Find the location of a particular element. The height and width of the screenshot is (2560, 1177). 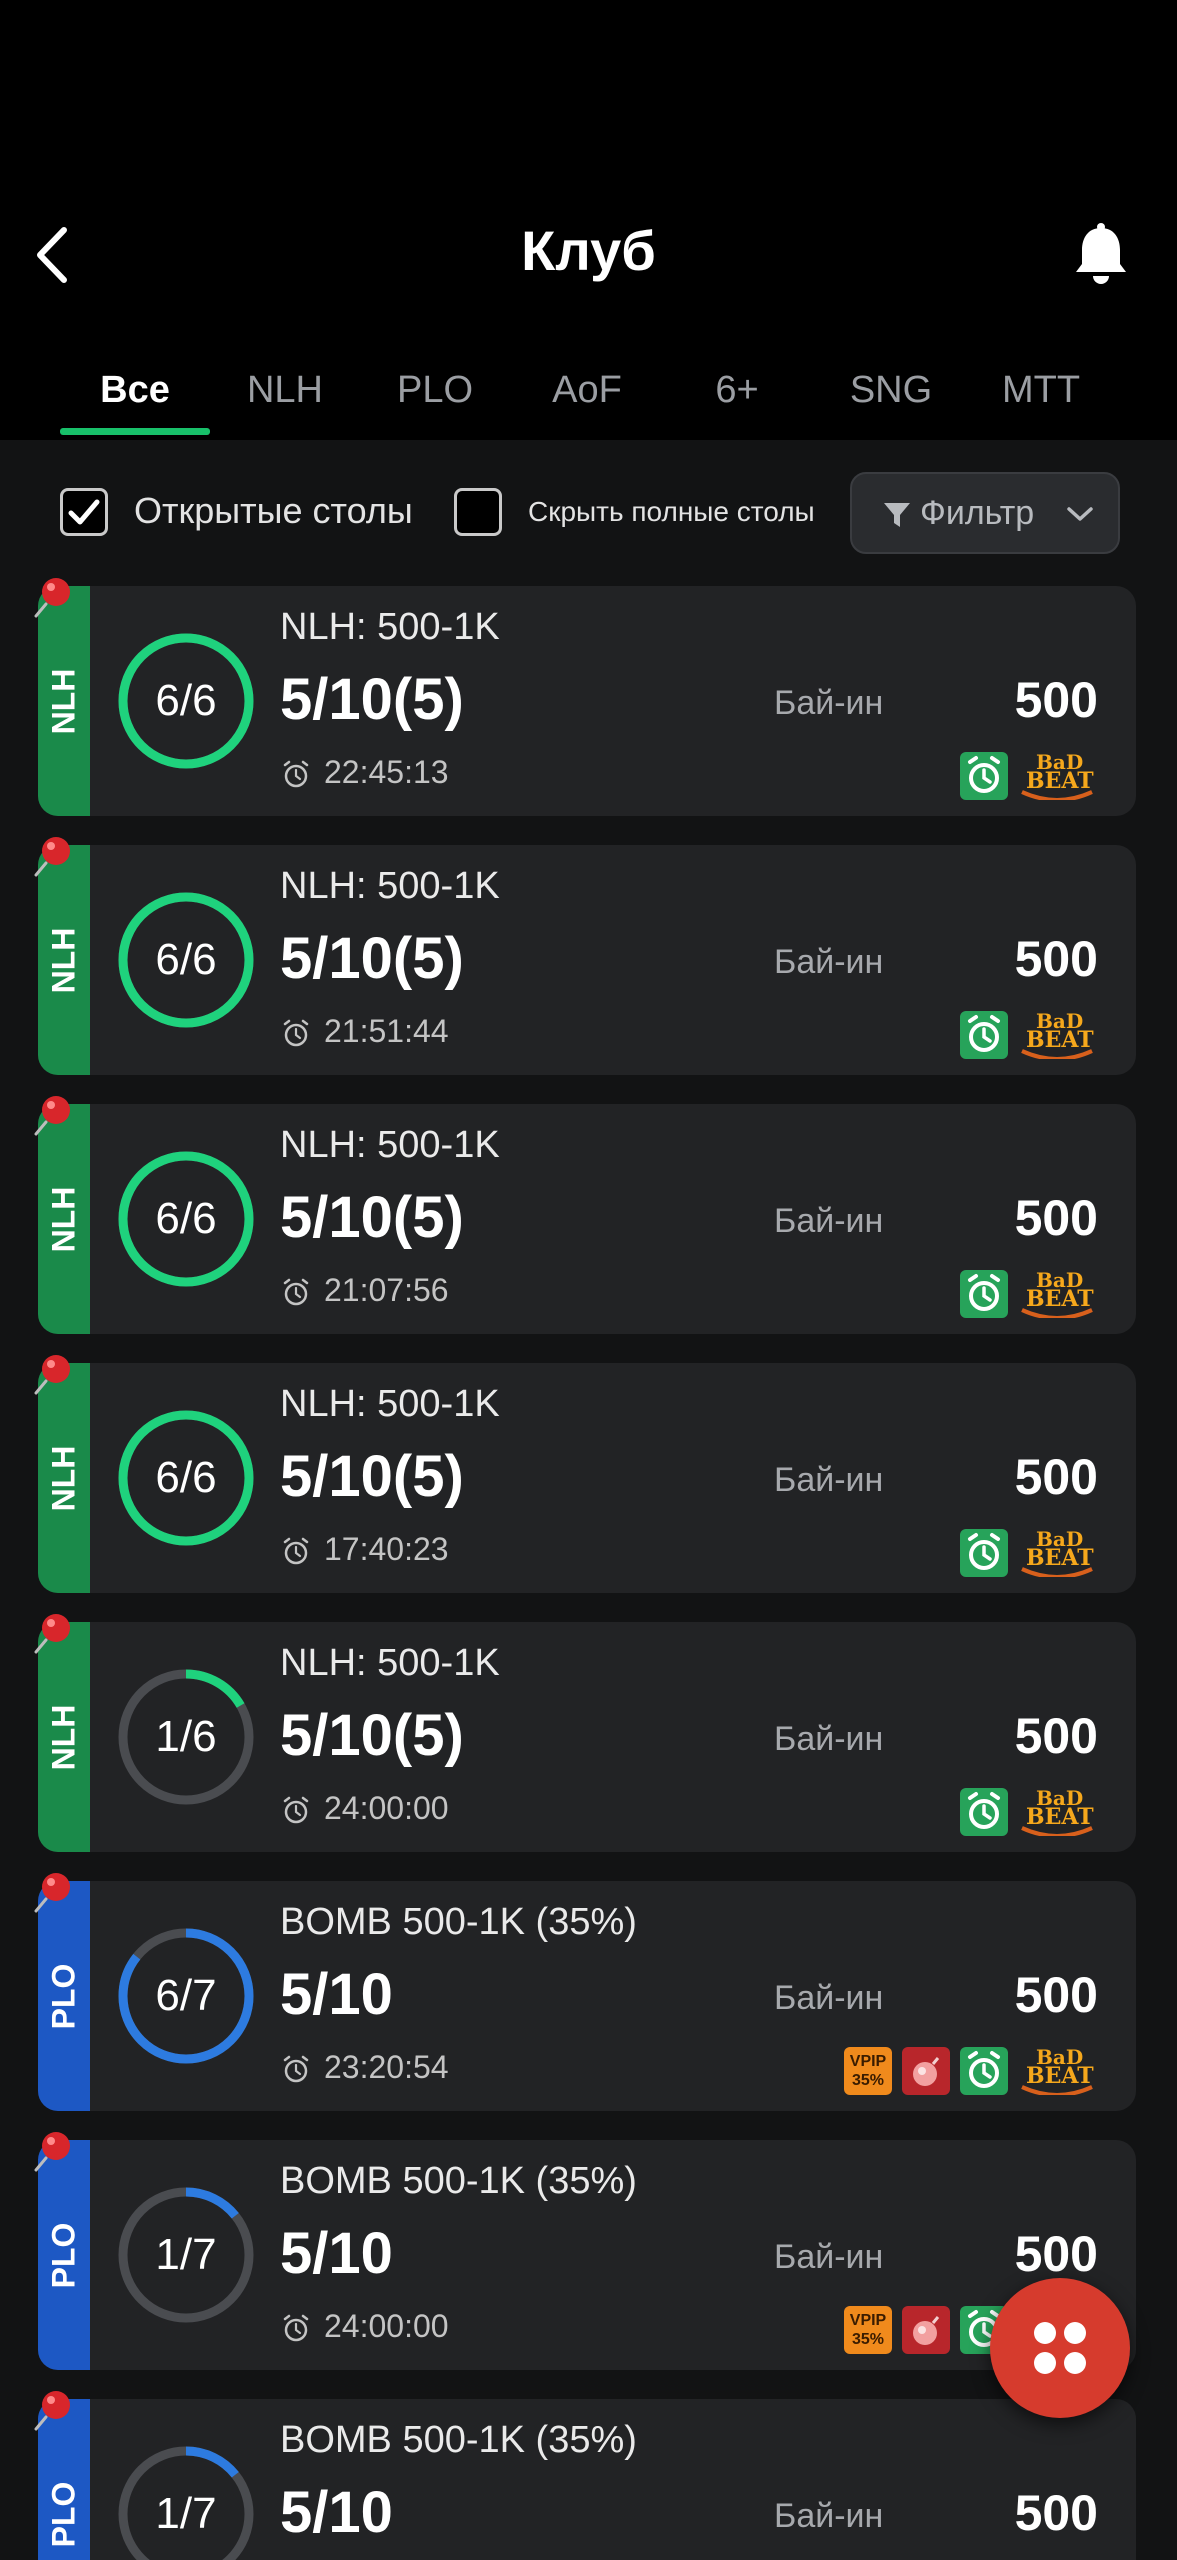

tab-nlh: NLH is located at coordinates (285, 400).